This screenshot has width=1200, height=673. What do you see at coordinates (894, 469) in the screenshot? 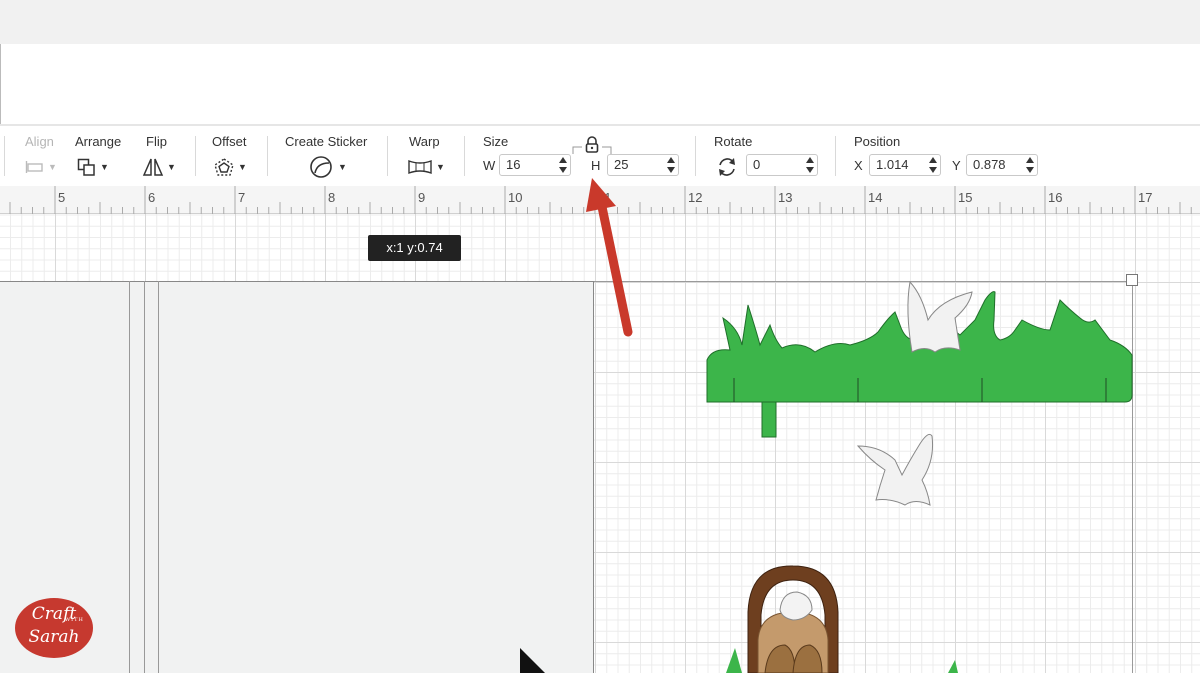
I see `bunny-ears-shape` at bounding box center [894, 469].